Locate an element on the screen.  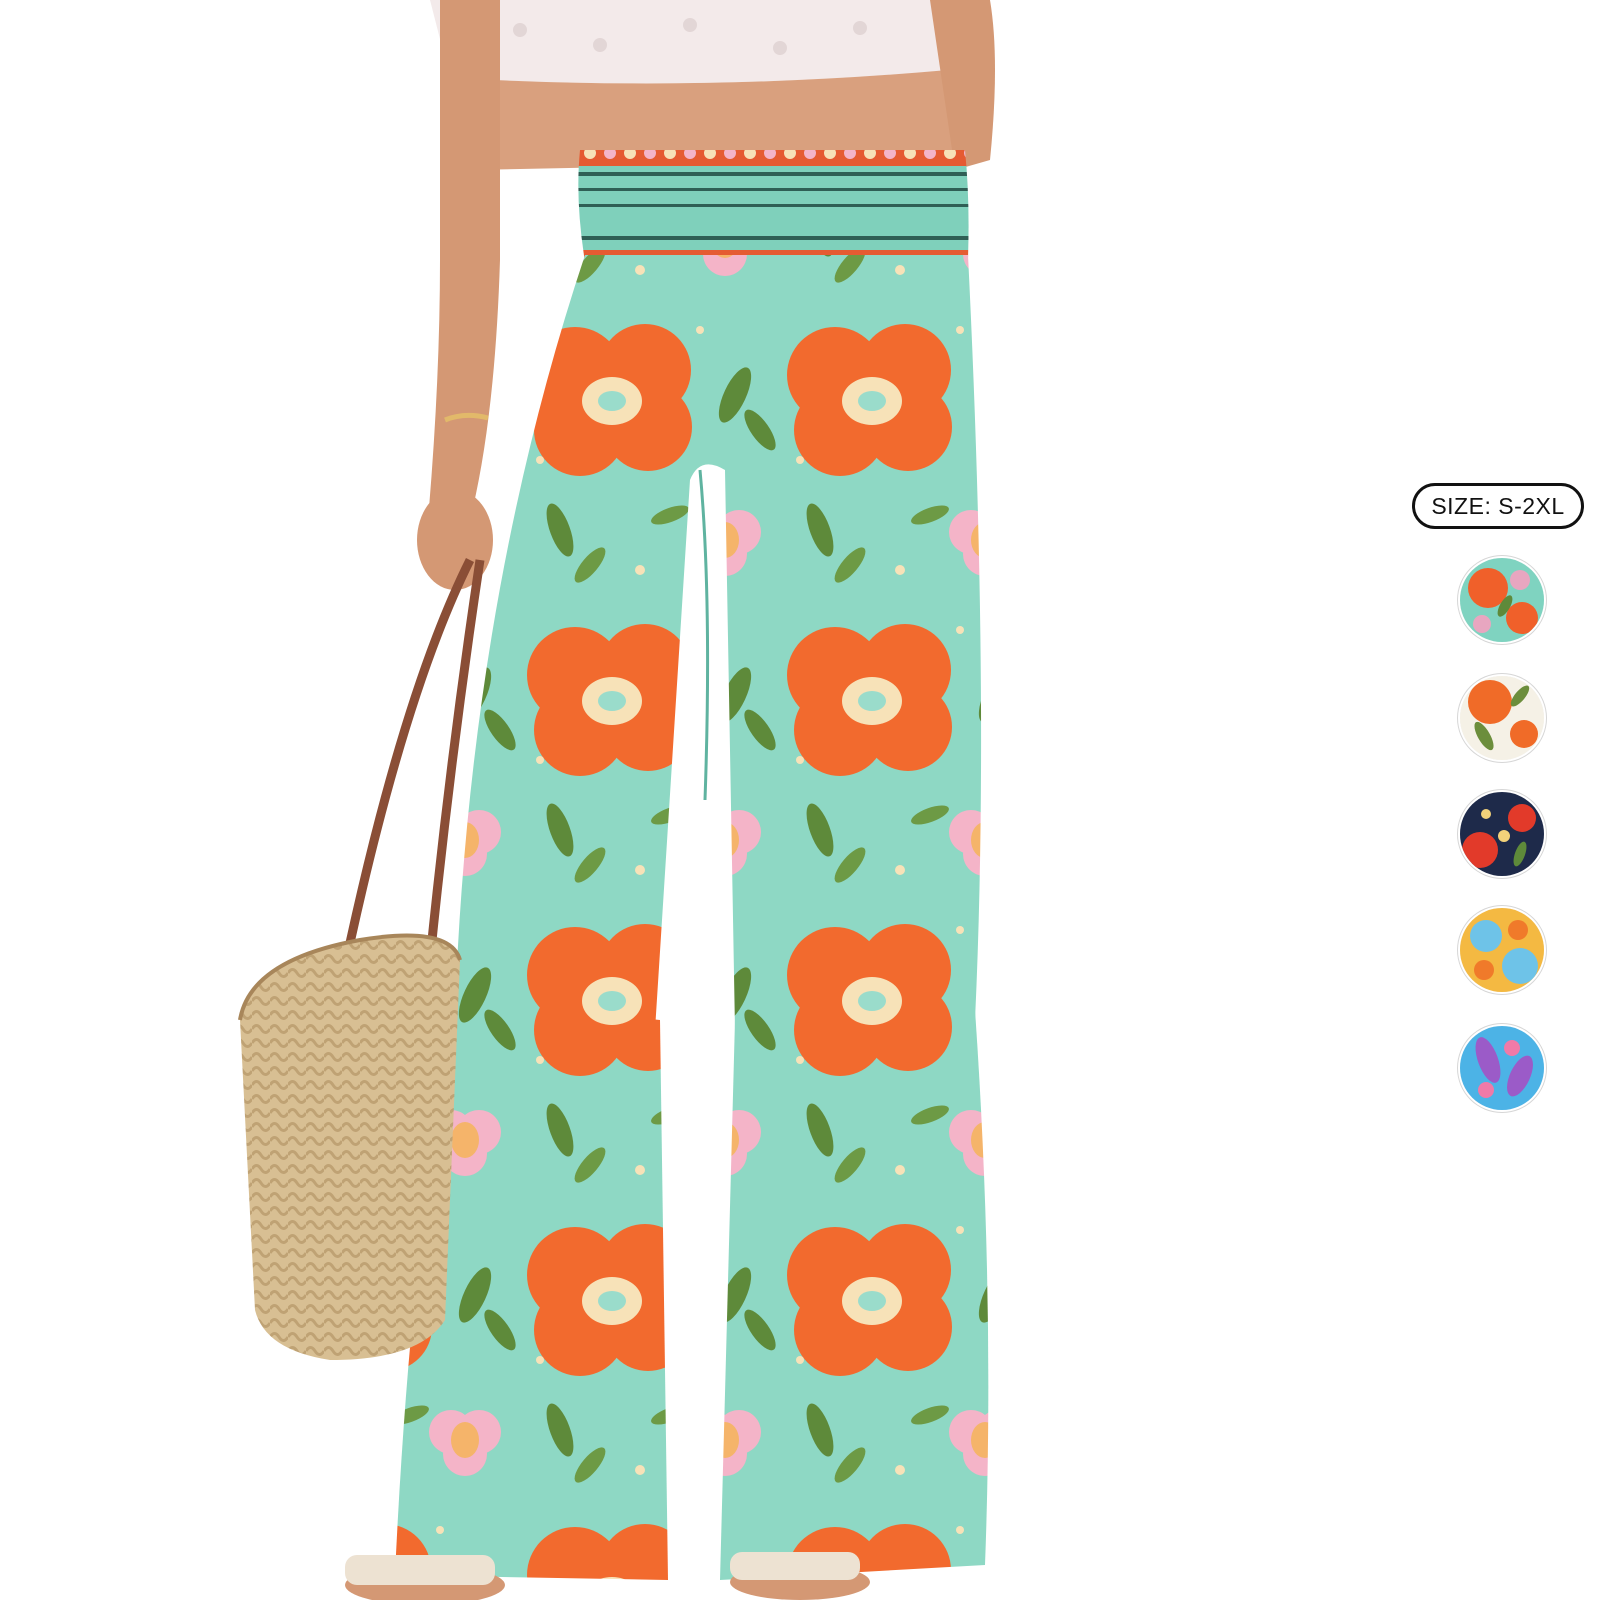
swatch-blue-purple-floral is located at coordinates (1502, 1068).